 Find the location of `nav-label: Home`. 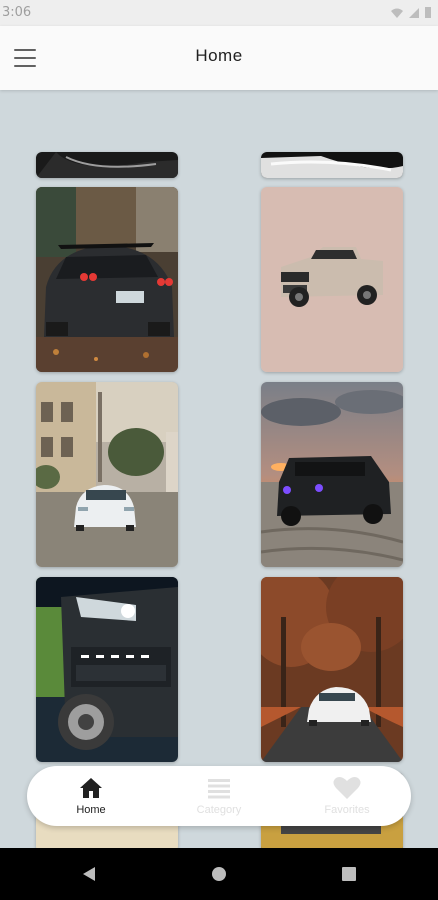

nav-label: Home is located at coordinates (91, 810).